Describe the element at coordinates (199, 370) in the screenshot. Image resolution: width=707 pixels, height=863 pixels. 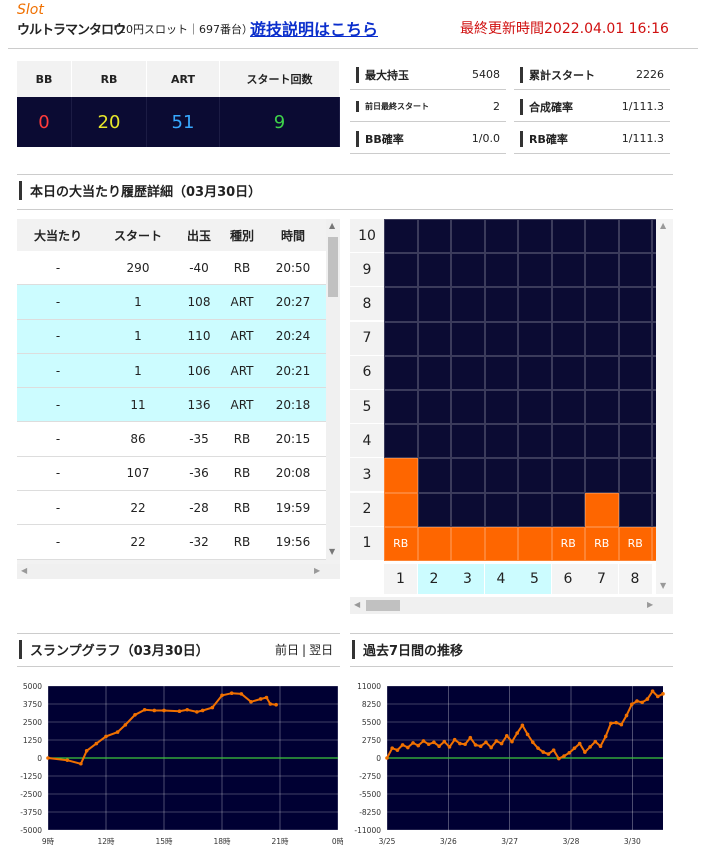
I see `history-cell-payout: 106` at that location.